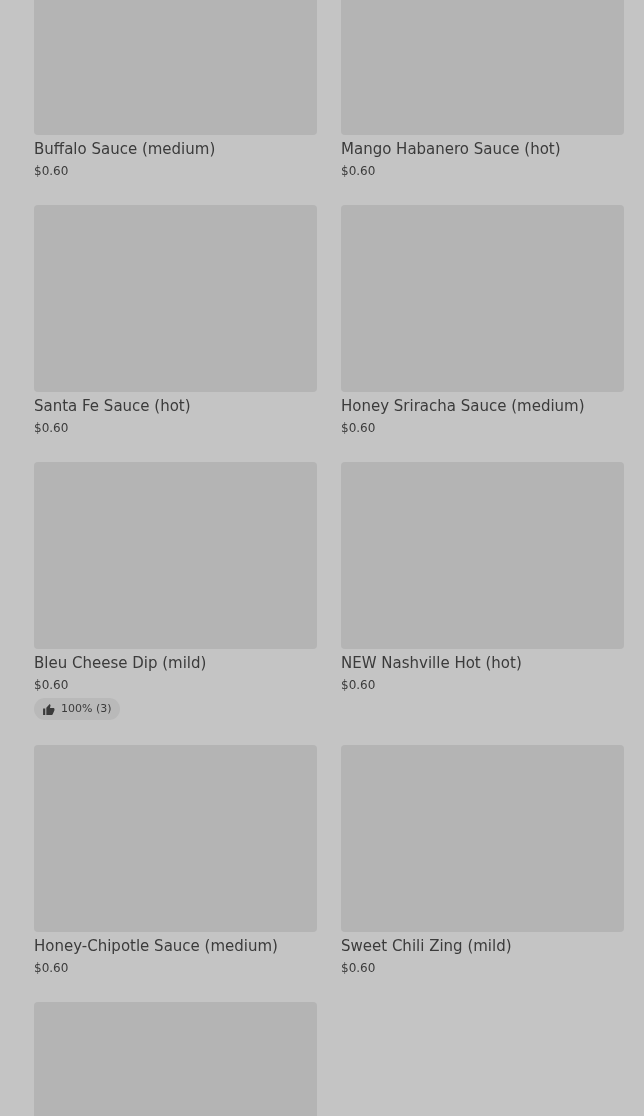 The height and width of the screenshot is (1116, 644). What do you see at coordinates (426, 946) in the screenshot?
I see `product-name: Sweet Chili Zing (mild)` at bounding box center [426, 946].